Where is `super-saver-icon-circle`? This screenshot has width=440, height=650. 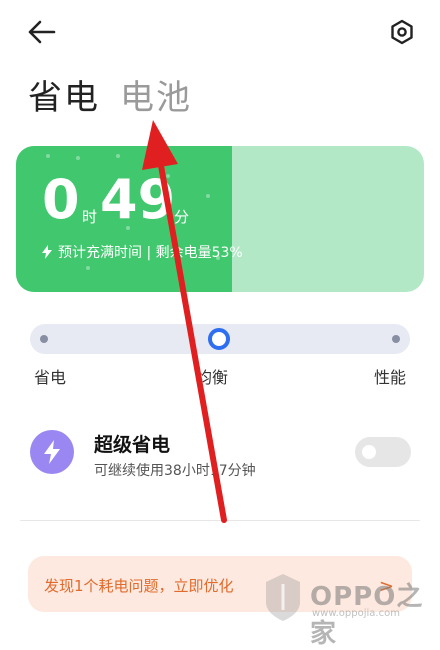 super-saver-icon-circle is located at coordinates (52, 452).